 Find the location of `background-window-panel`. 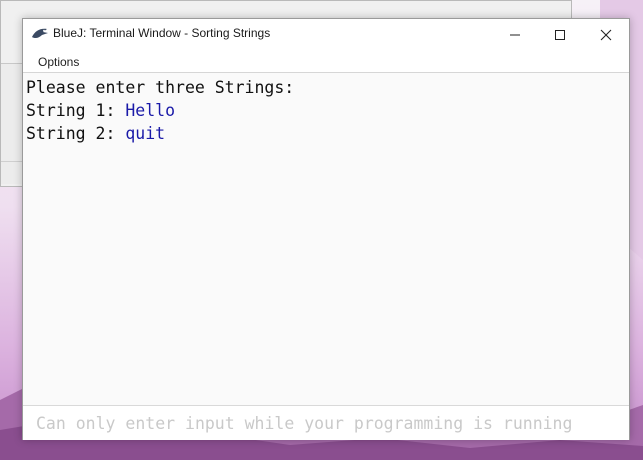

background-window-panel is located at coordinates (12, 123).